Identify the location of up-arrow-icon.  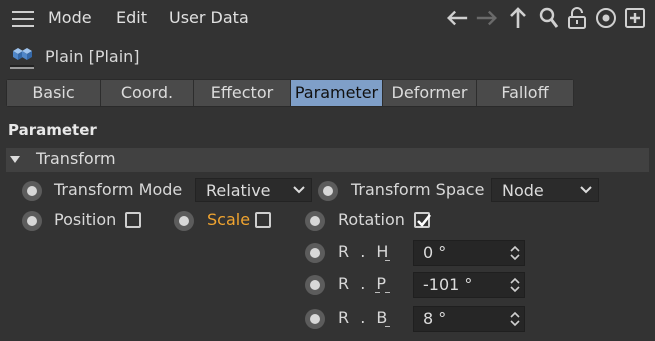
(518, 18).